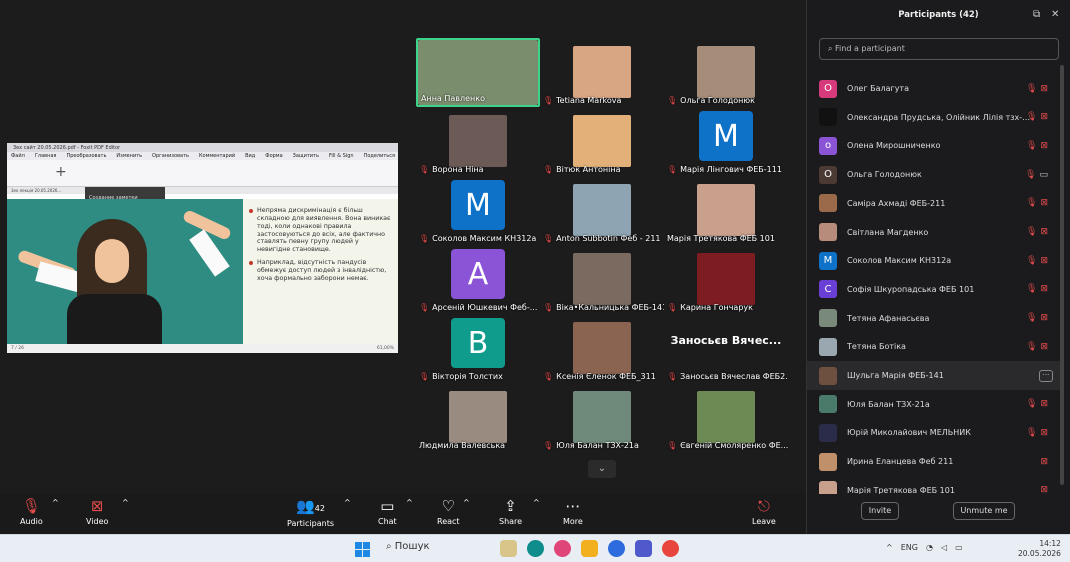 This screenshot has height=562, width=1070. Describe the element at coordinates (602, 72) in the screenshot. I see `video-tile: 🎙 Tetiana Markova` at that location.